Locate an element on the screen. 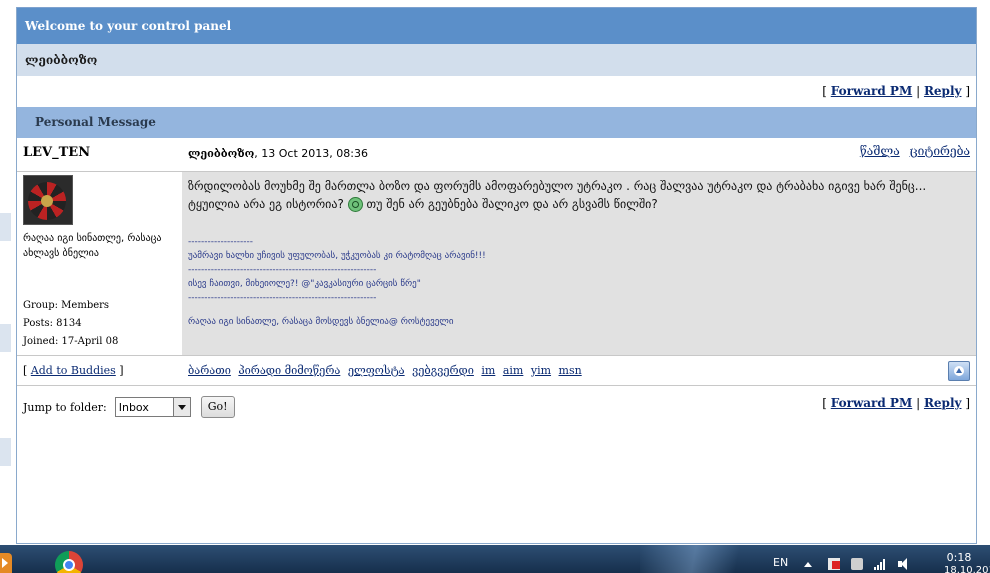  reply-link-bottom: Reply is located at coordinates (943, 403).